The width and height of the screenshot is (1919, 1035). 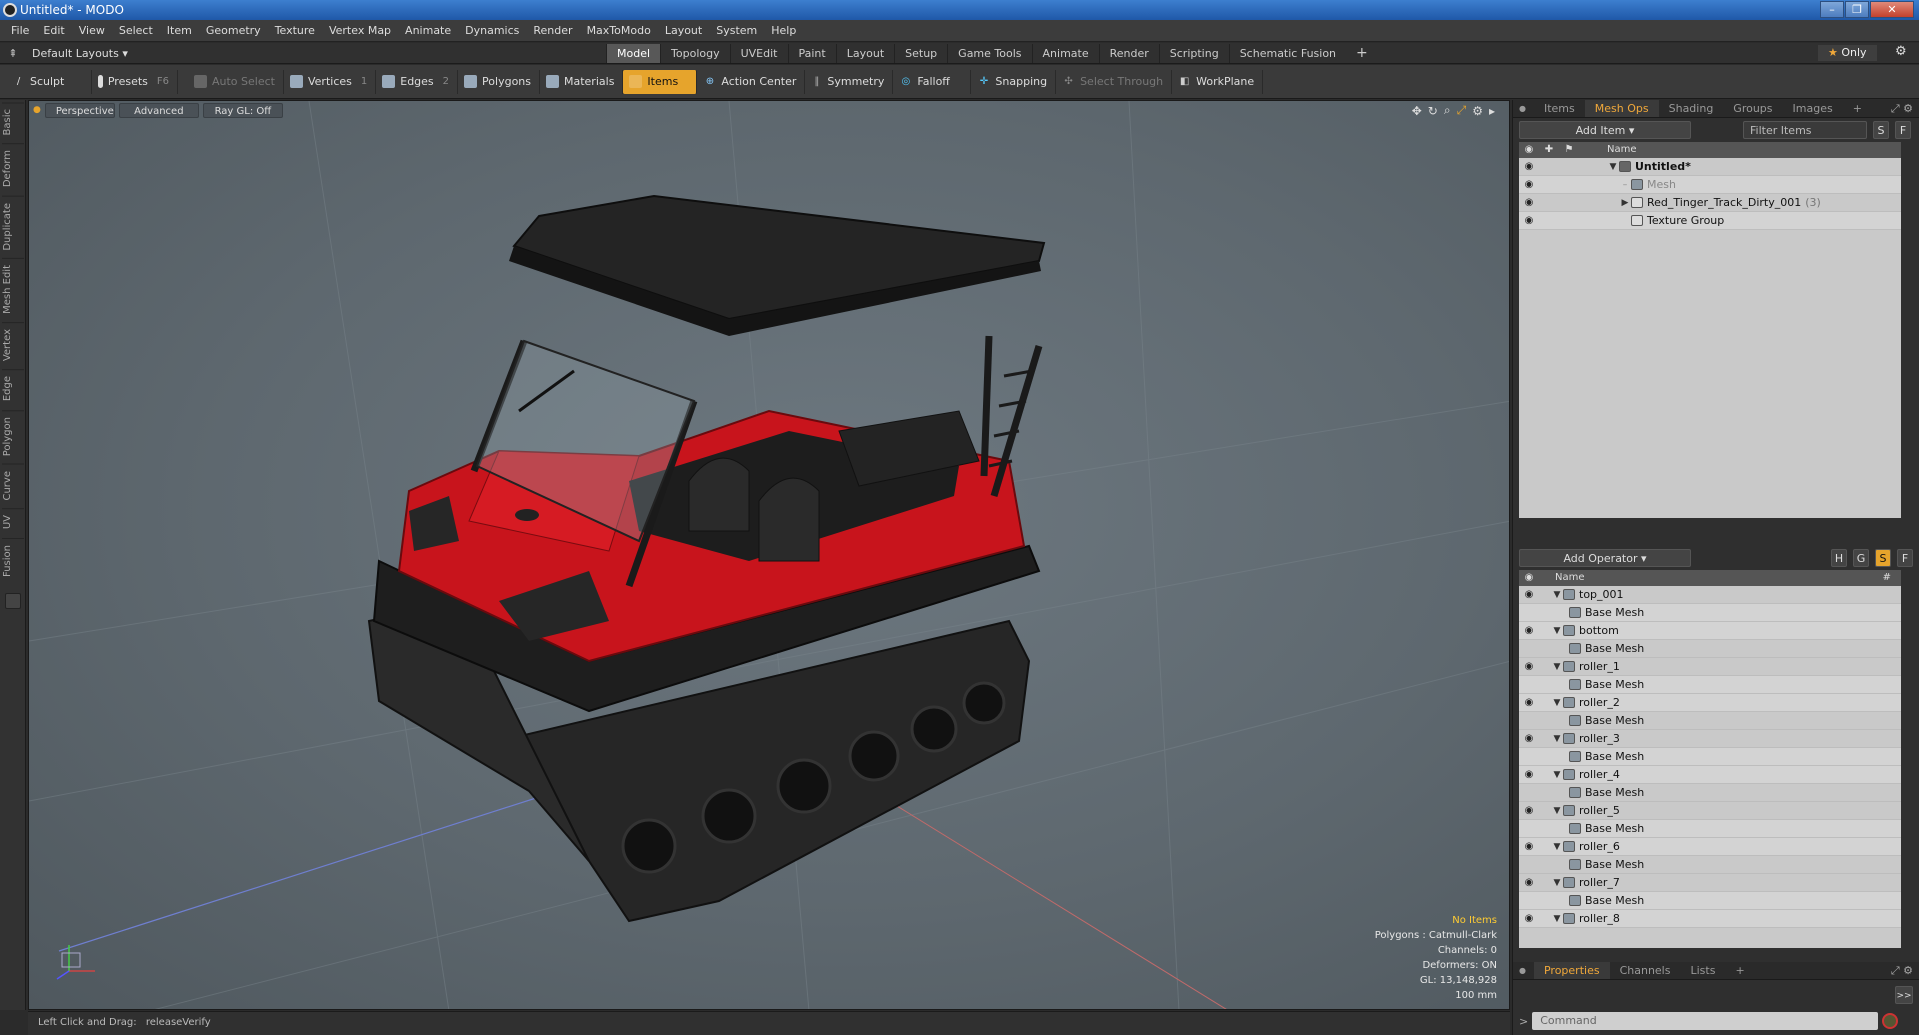 What do you see at coordinates (1559, 108) in the screenshot?
I see `tab-items: Items` at bounding box center [1559, 108].